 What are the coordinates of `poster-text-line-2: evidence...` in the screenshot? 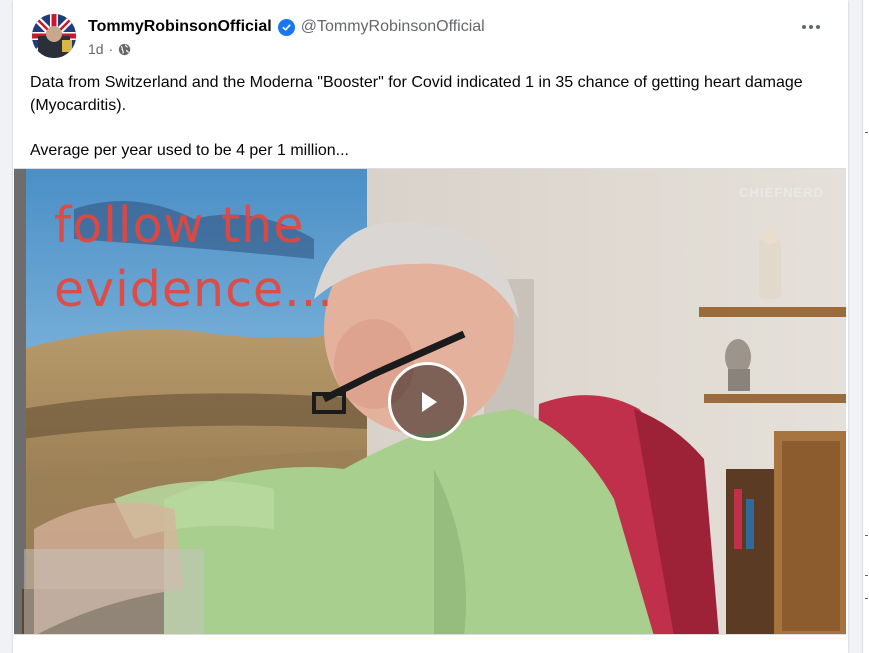 It's located at (194, 289).